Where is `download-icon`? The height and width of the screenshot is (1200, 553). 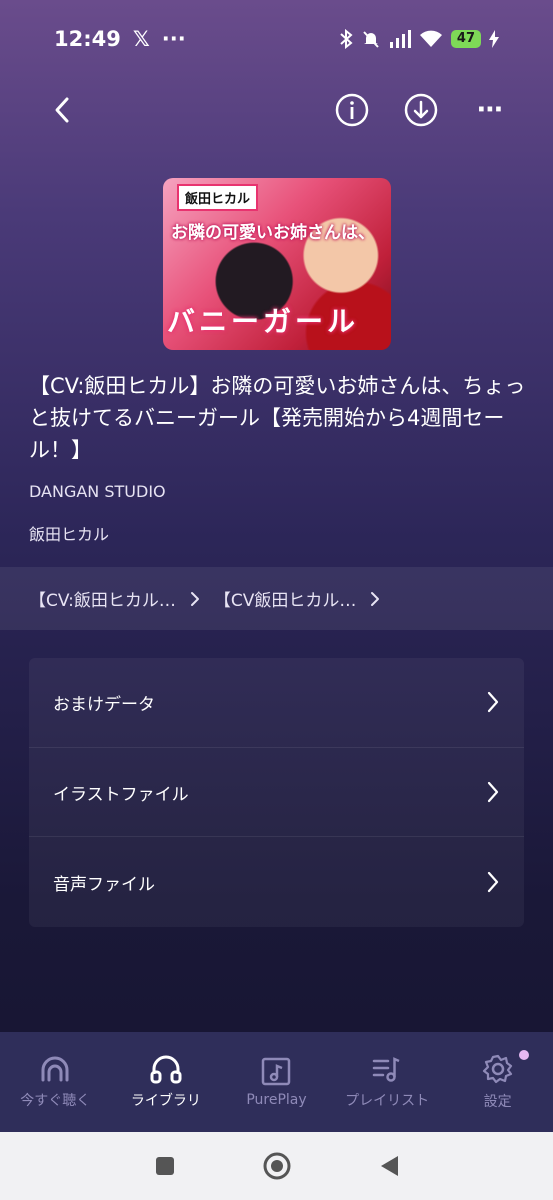
download-icon is located at coordinates (421, 110).